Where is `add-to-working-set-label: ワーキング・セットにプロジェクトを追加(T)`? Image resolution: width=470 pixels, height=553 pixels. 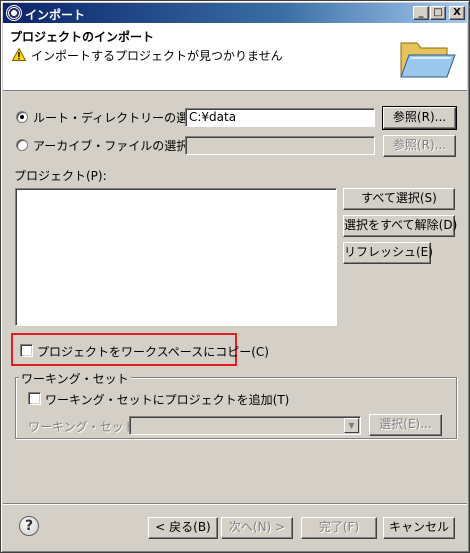 add-to-working-set-label: ワーキング・セットにプロジェクトを追加(T) is located at coordinates (167, 400).